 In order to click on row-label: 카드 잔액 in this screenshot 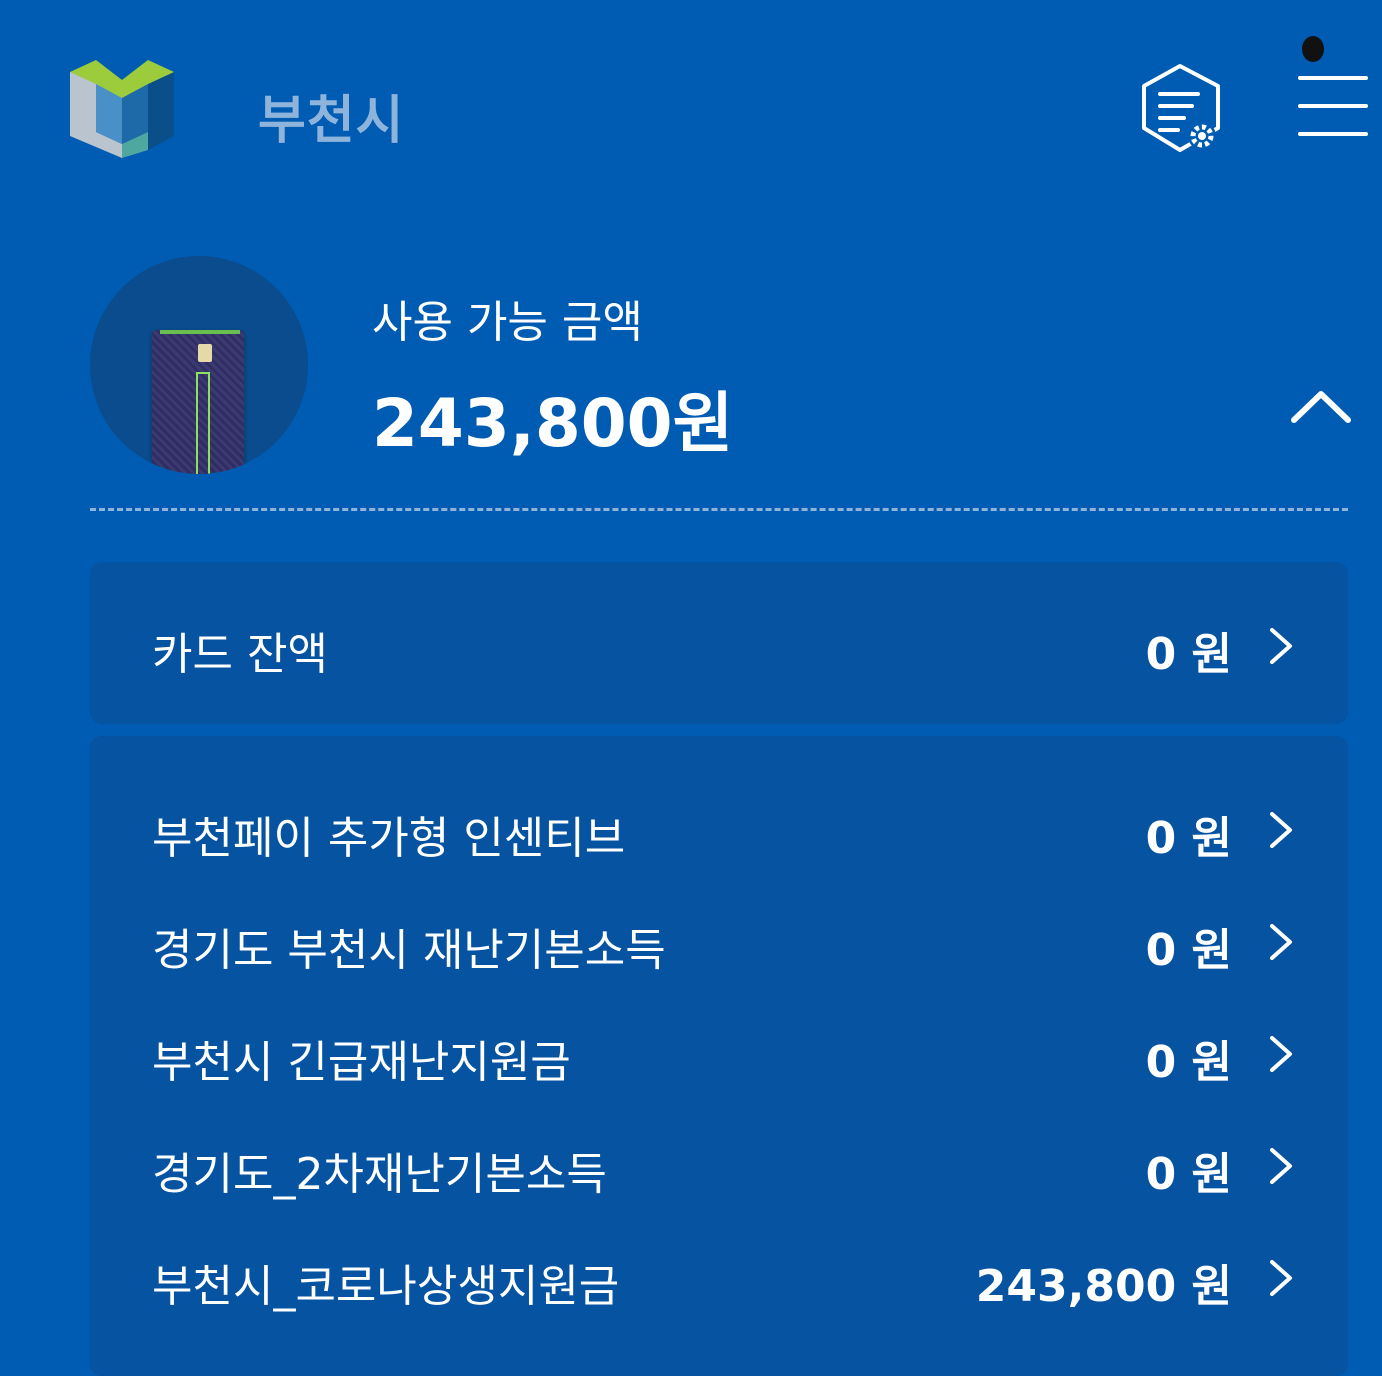, I will do `click(240, 654)`.